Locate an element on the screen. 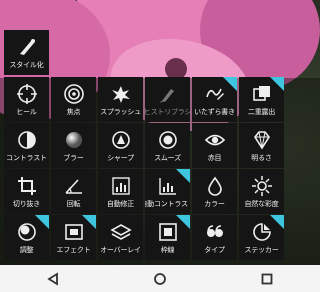  tool-frames: 枠線 is located at coordinates (167, 237).